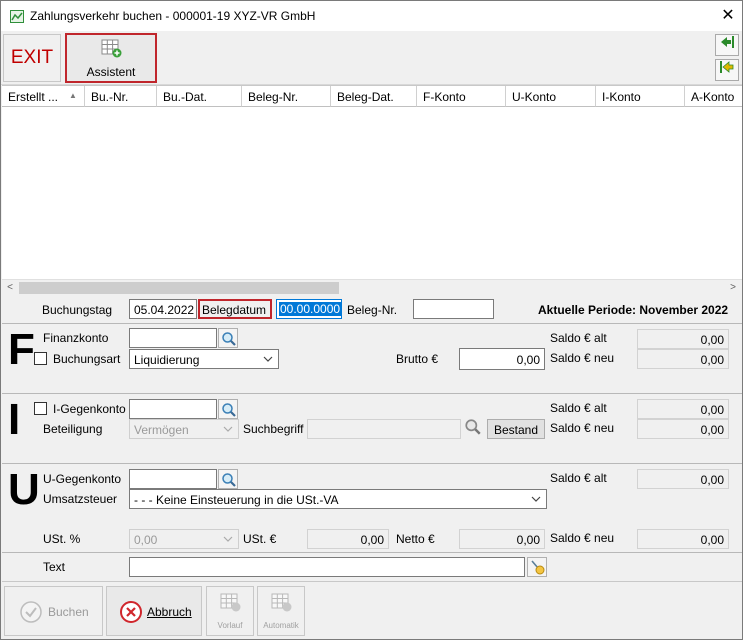 The height and width of the screenshot is (640, 743). I want to click on u-gegenkonto-search-button, so click(228, 479).